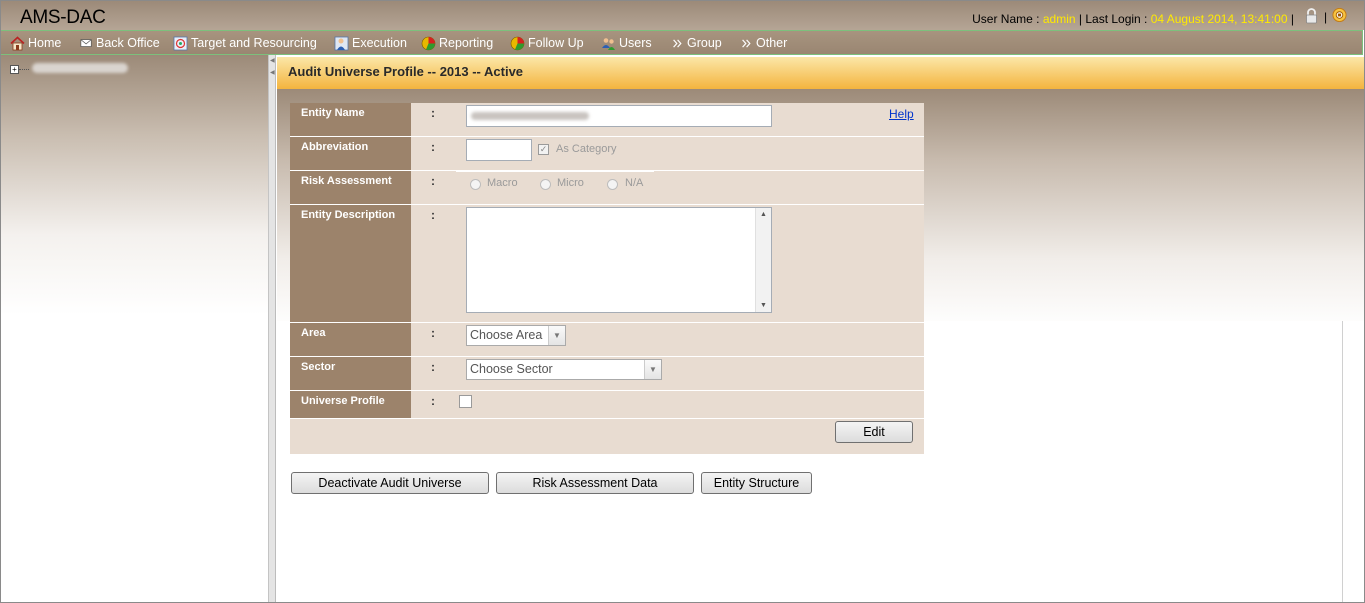 The height and width of the screenshot is (603, 1365). What do you see at coordinates (530, 116) in the screenshot?
I see `entity-name-value-redacted` at bounding box center [530, 116].